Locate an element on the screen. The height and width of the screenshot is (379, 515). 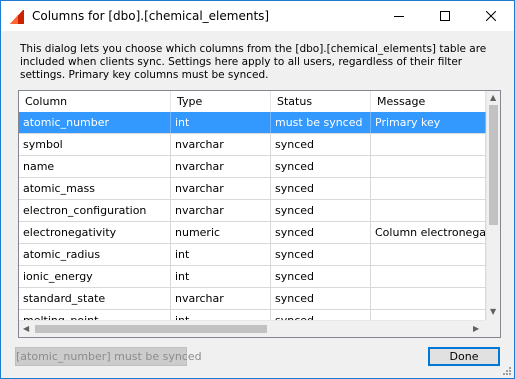
table-row: name nvarchar synced is located at coordinates (252, 167).